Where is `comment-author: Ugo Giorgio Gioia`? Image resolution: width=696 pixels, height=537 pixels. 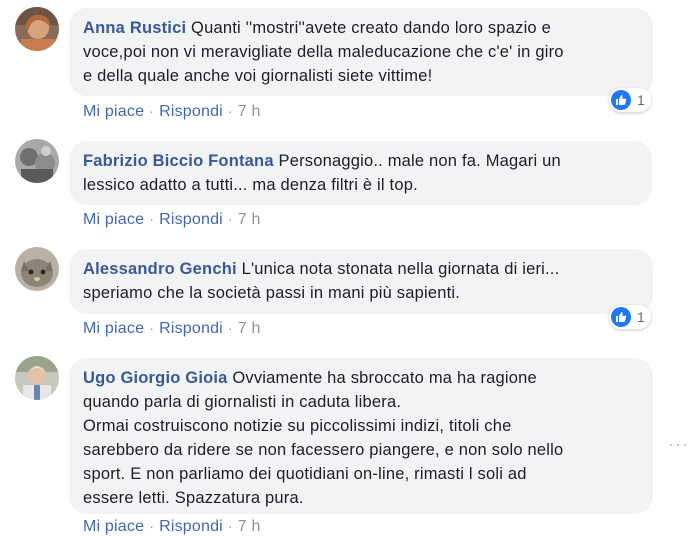
comment-author: Ugo Giorgio Gioia is located at coordinates (155, 378).